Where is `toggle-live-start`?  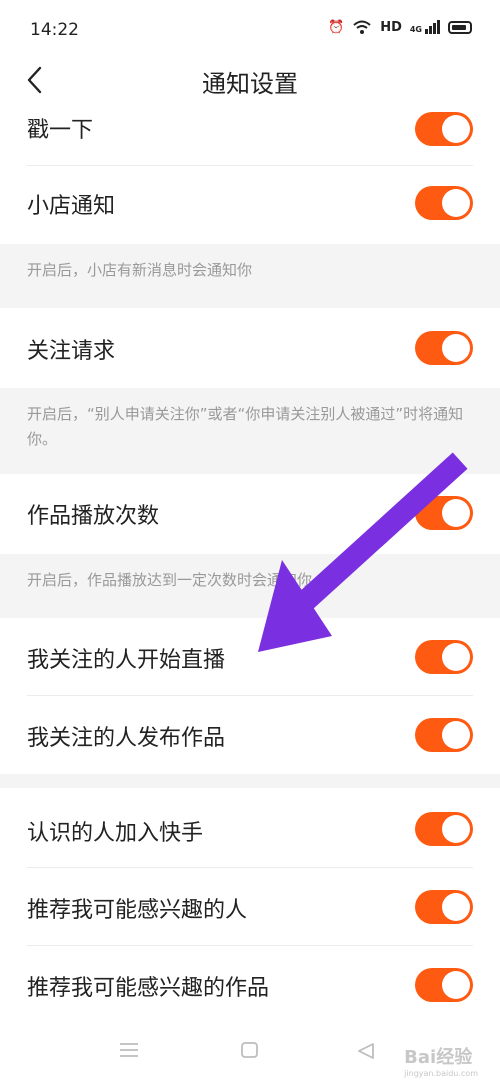 toggle-live-start is located at coordinates (444, 657).